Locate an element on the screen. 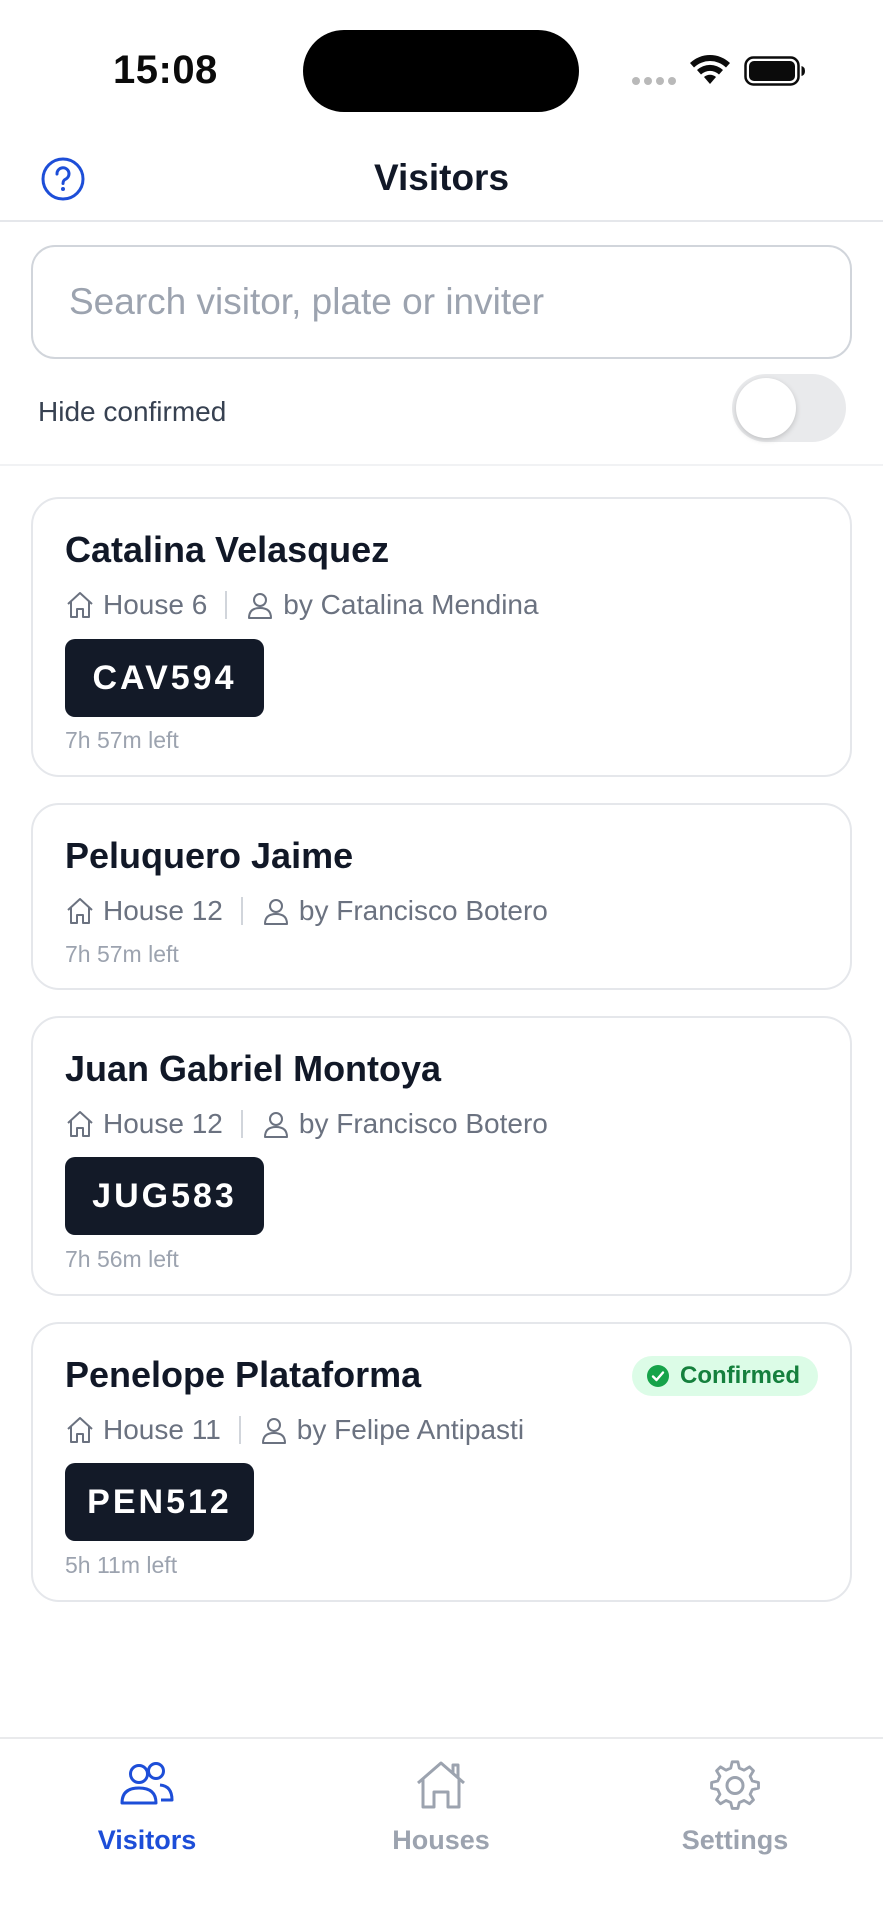 This screenshot has width=883, height=1920. status-badge: Confirmed is located at coordinates (725, 1376).